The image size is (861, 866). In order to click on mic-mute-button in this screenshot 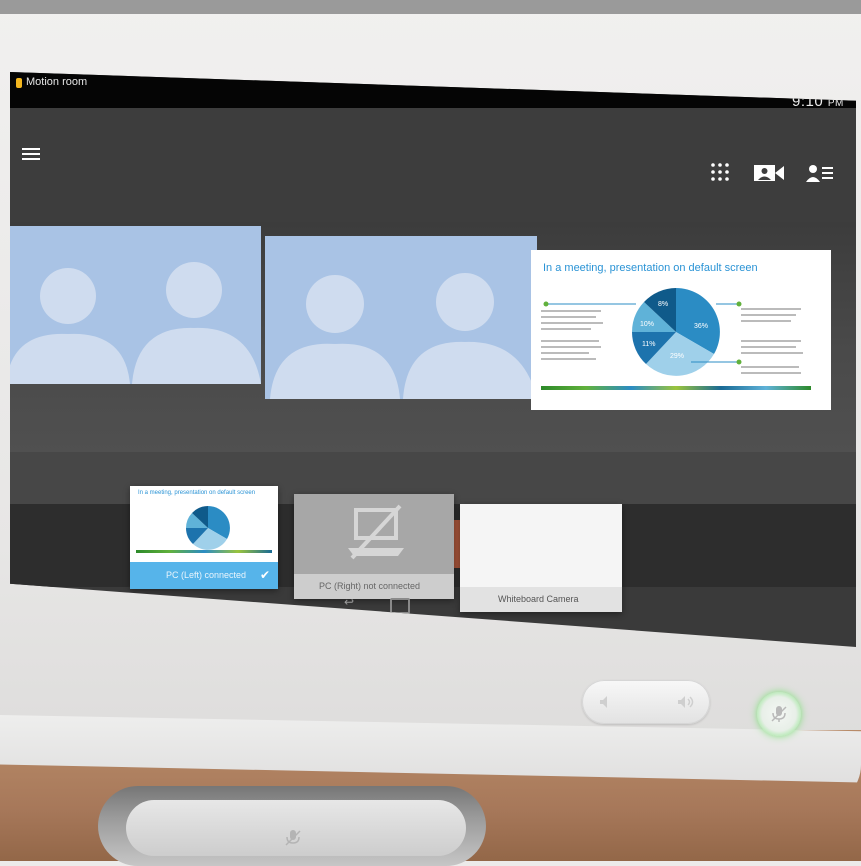, I will do `click(779, 714)`.